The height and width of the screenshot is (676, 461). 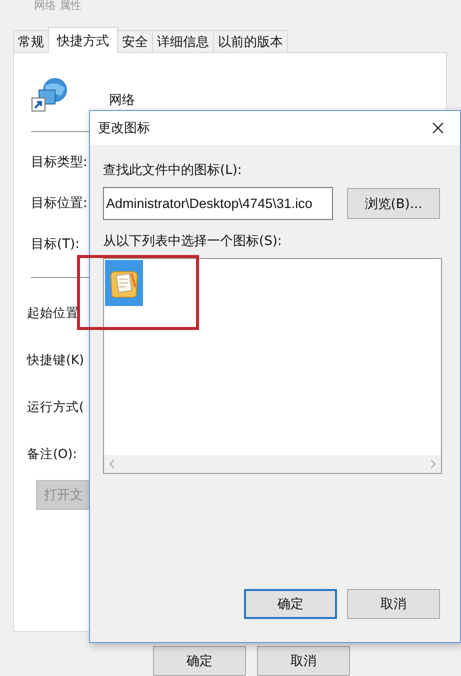 What do you see at coordinates (438, 128) in the screenshot?
I see `close-icon` at bounding box center [438, 128].